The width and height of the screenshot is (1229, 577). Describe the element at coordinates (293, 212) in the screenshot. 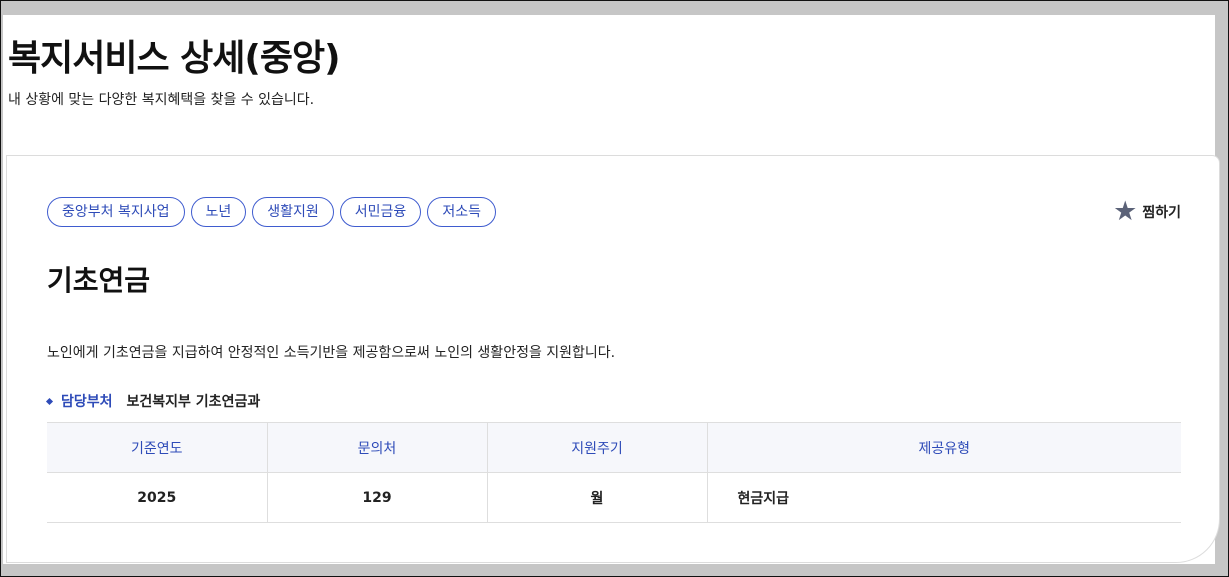

I see `tag-living-support: 생활지원` at that location.